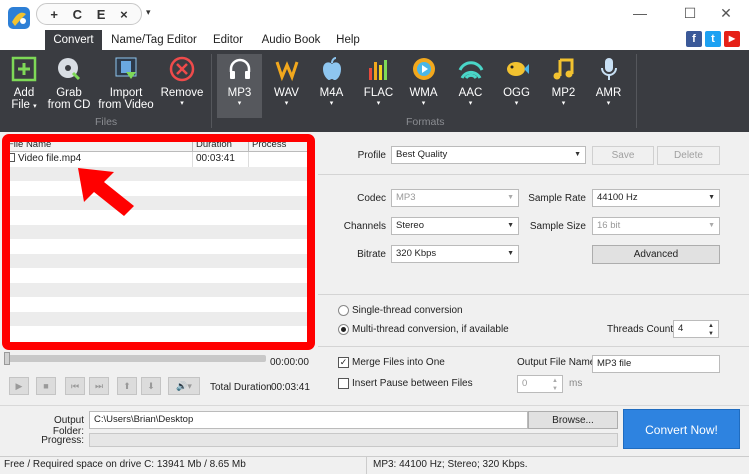 Image resolution: width=749 pixels, height=474 pixels. Describe the element at coordinates (353, 440) in the screenshot. I see `progress-bar` at that location.